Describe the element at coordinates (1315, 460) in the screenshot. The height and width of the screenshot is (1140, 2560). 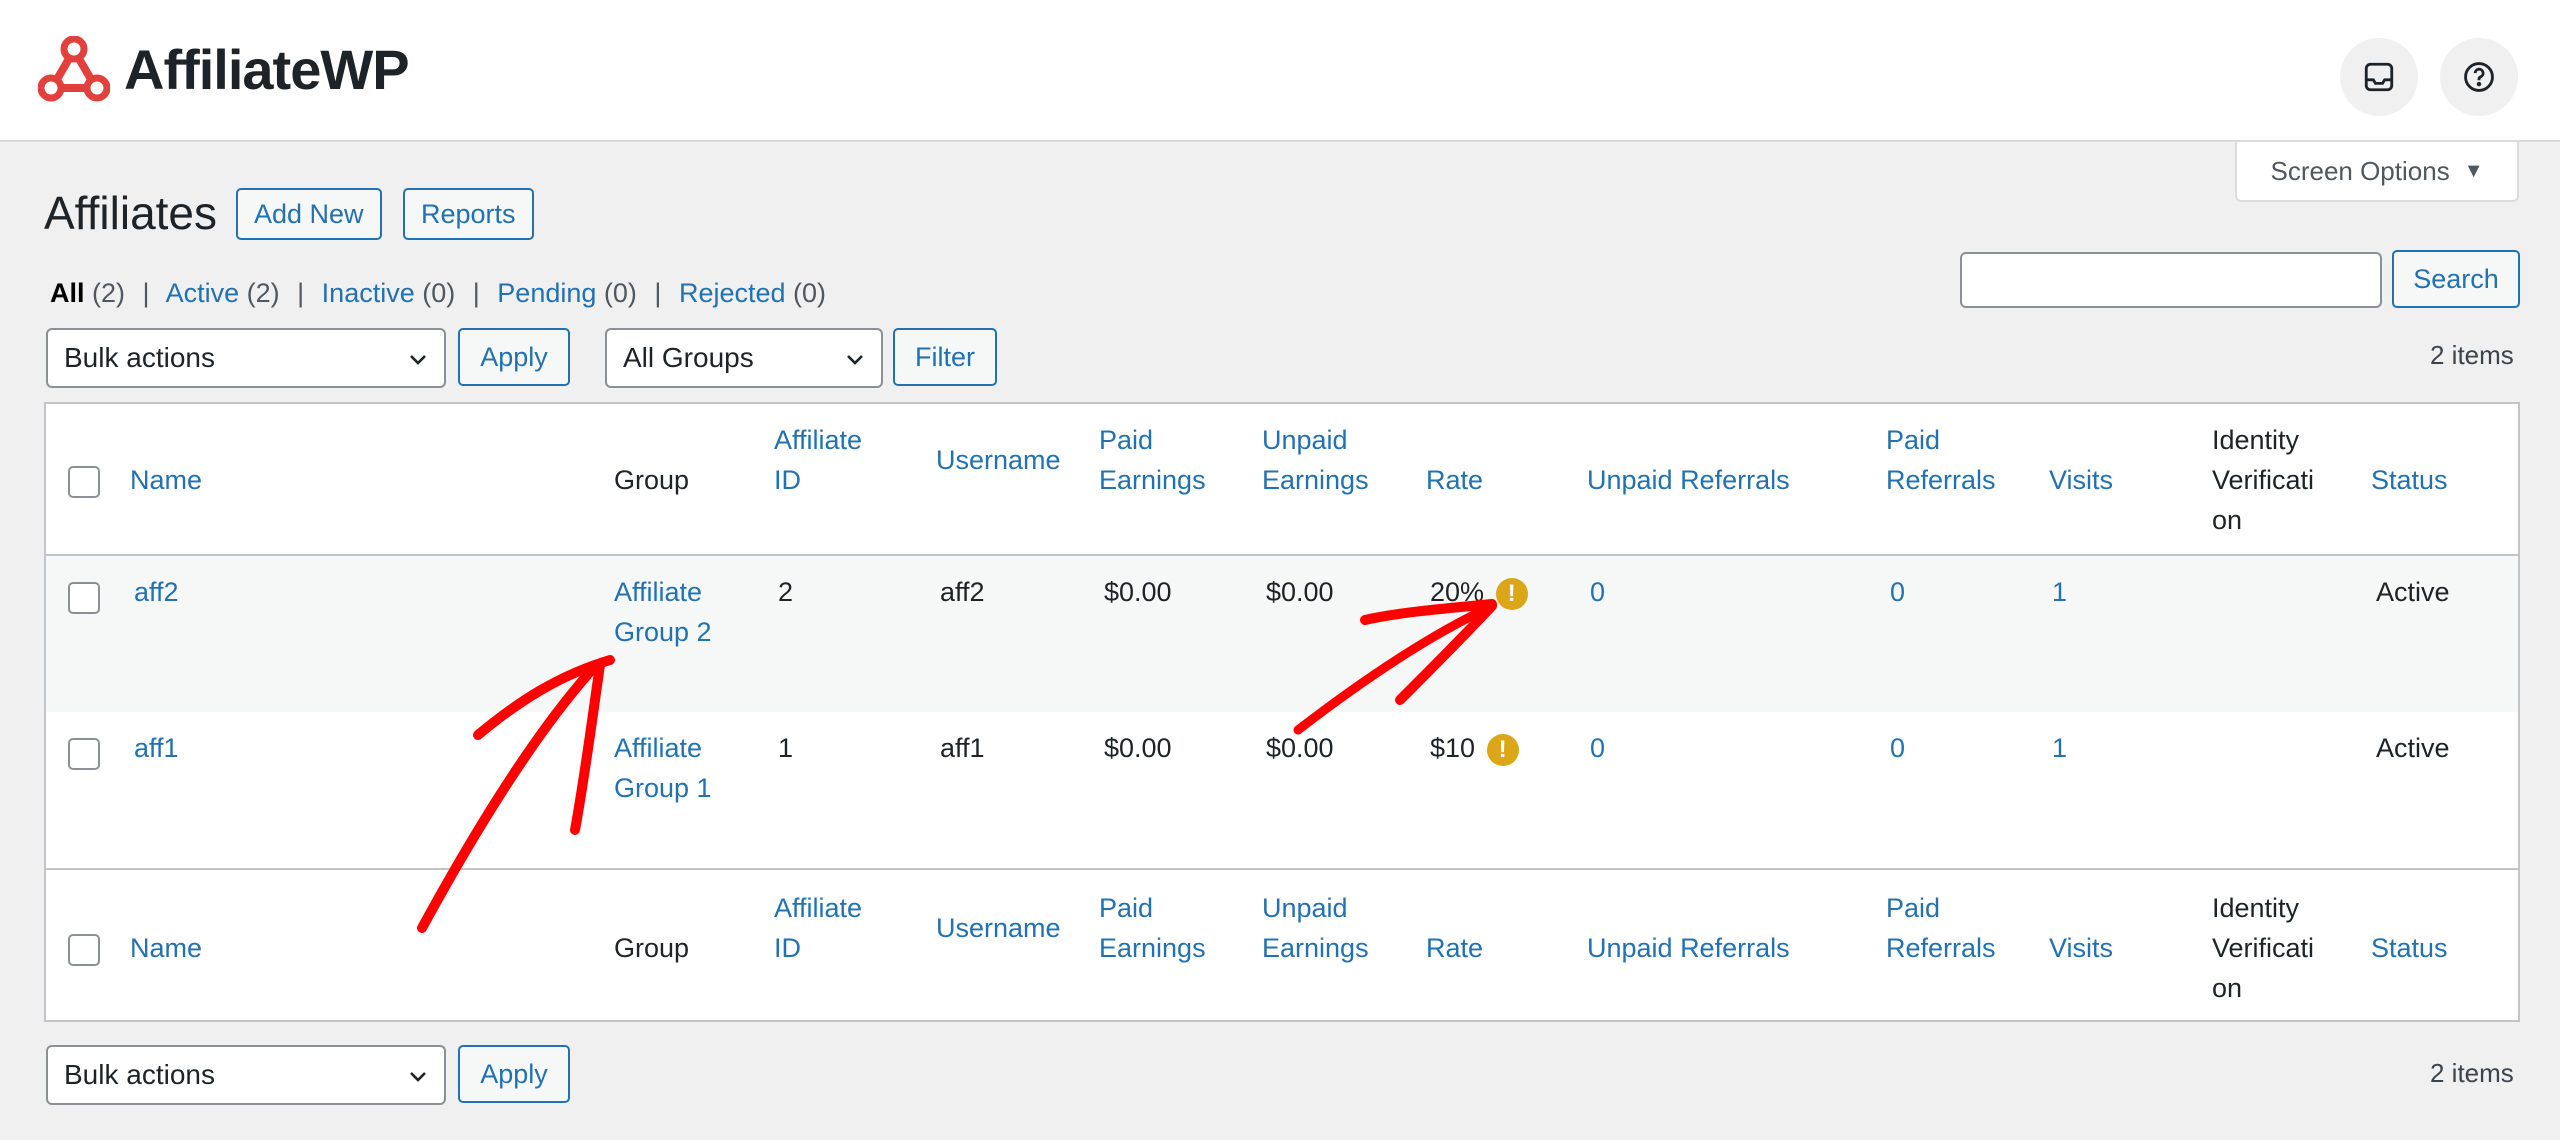
I see `col-unpaid-earnings-header: Unpaid Earnings` at that location.